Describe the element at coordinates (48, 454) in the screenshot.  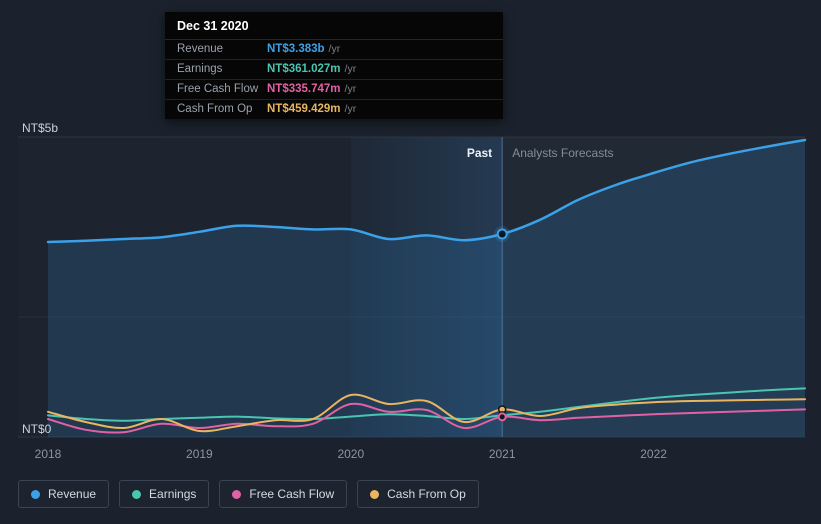
I see `x-tick-2018: 2018` at that location.